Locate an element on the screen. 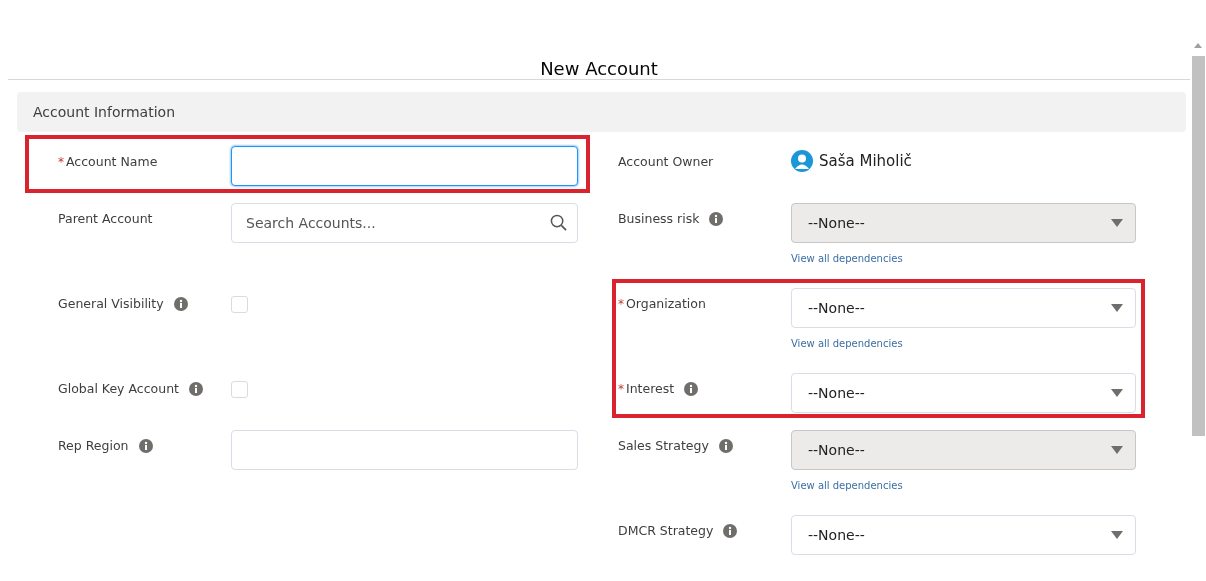 The width and height of the screenshot is (1206, 581). field-label: Rep Region is located at coordinates (93, 445).